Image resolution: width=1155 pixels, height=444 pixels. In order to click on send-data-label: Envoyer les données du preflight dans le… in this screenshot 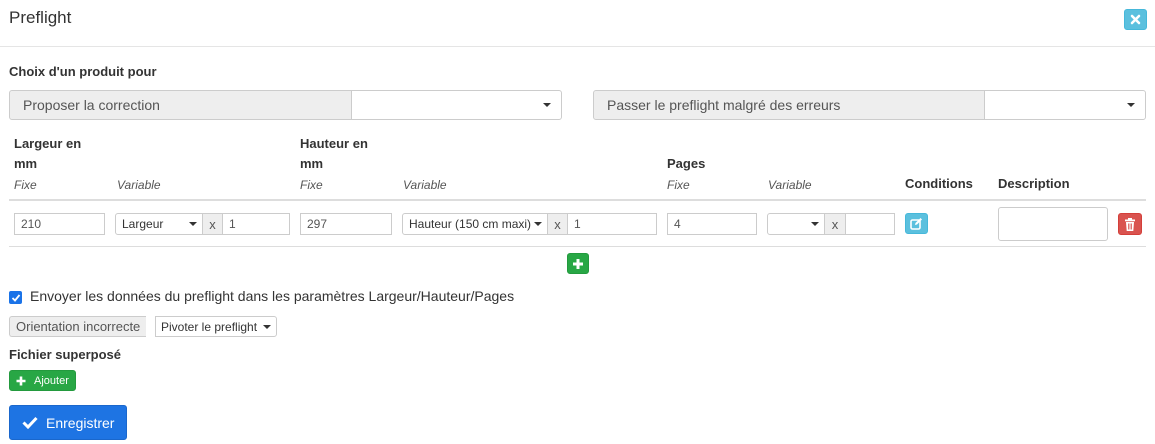, I will do `click(272, 296)`.